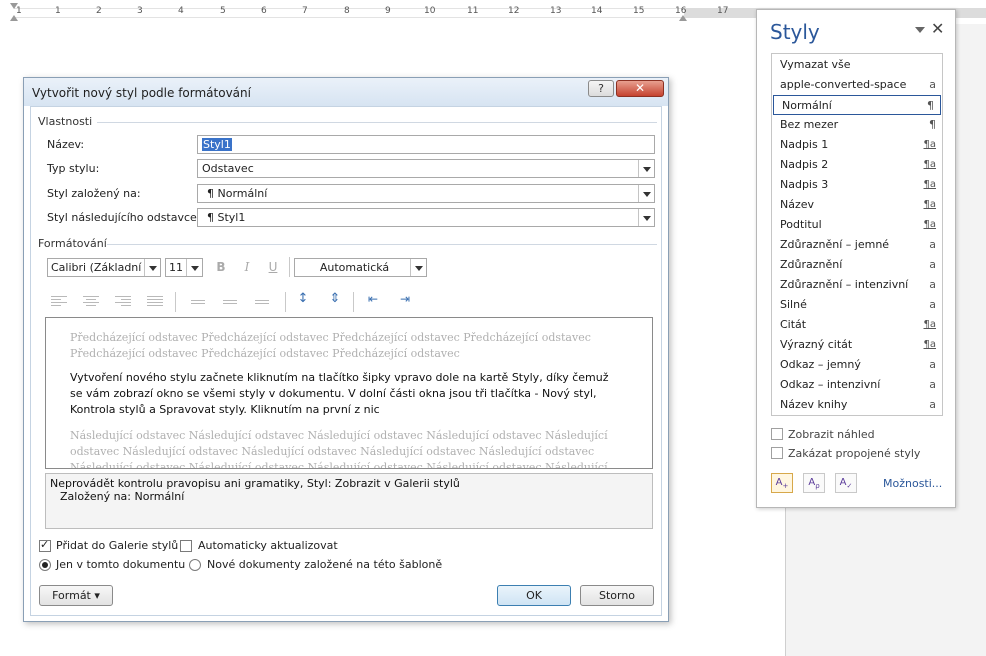  What do you see at coordinates (920, 30) in the screenshot?
I see `pane-options-dropdown-icon` at bounding box center [920, 30].